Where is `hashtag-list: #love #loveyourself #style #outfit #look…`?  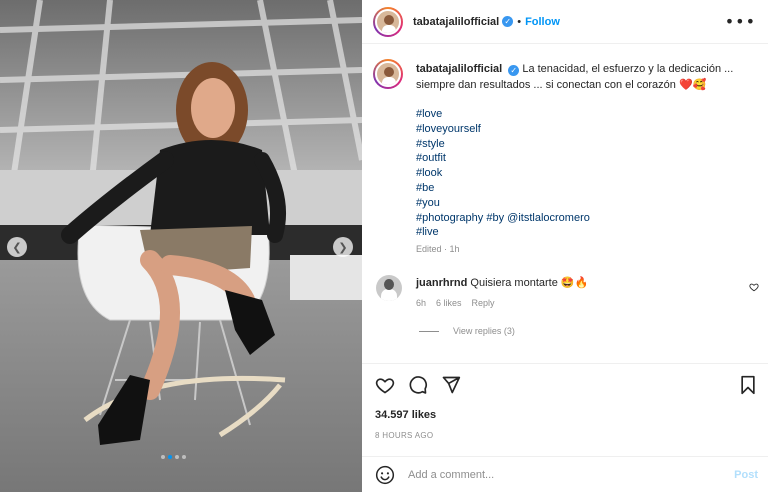 hashtag-list: #love #loveyourself #style #outfit #look… is located at coordinates (503, 173).